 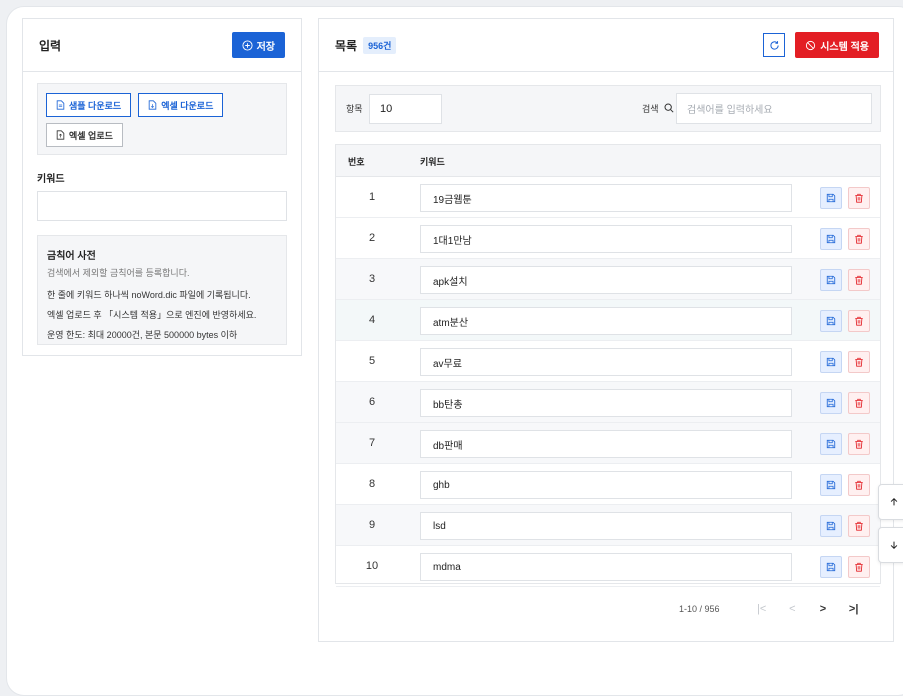 I want to click on row-number: 3, so click(x=372, y=279).